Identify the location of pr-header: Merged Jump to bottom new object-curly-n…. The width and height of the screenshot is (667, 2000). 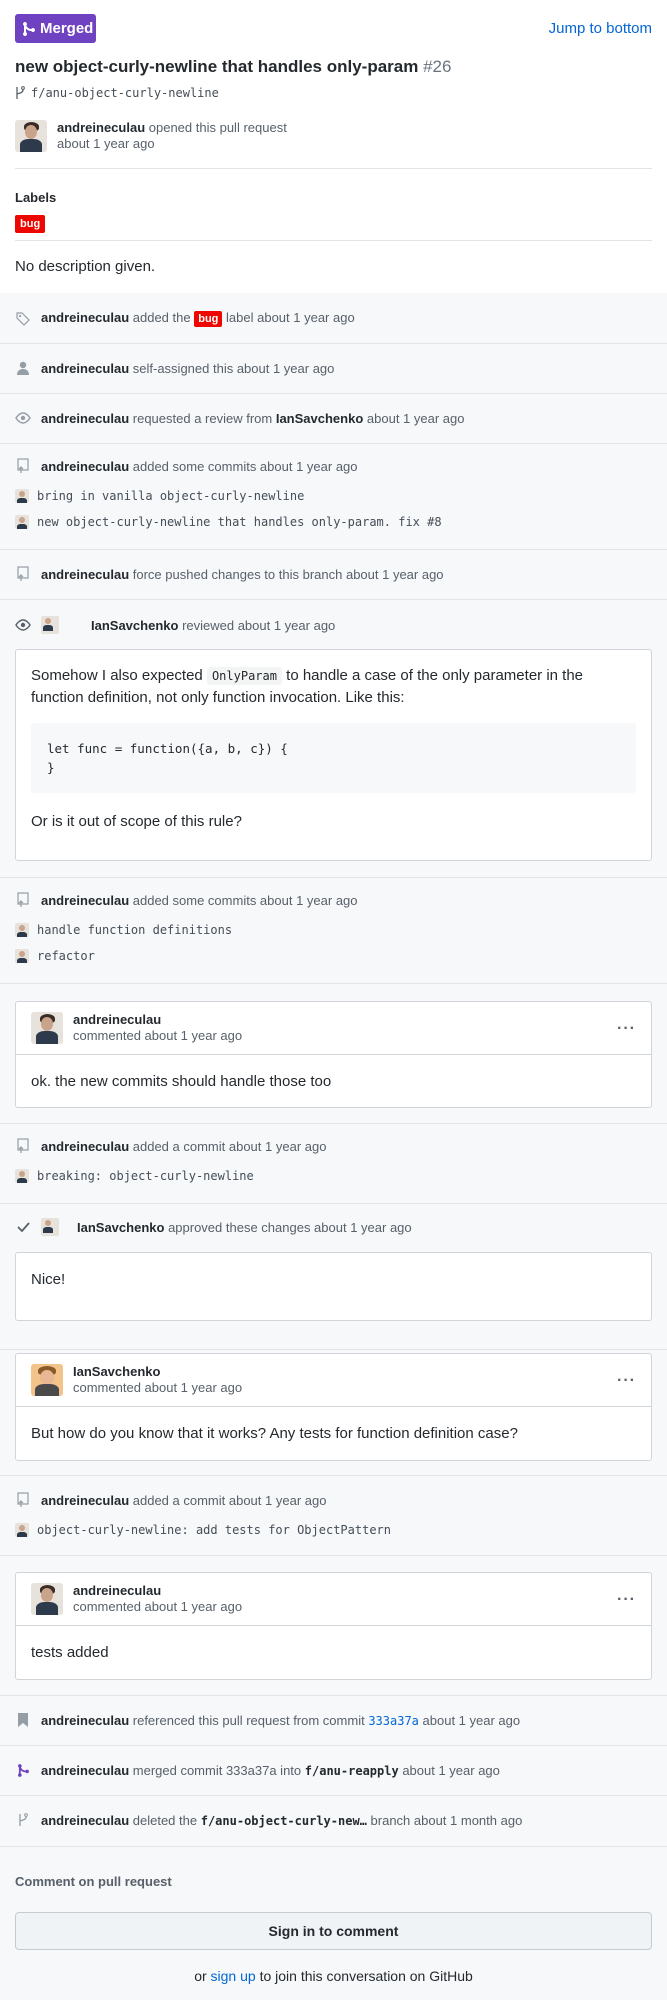
(333, 146).